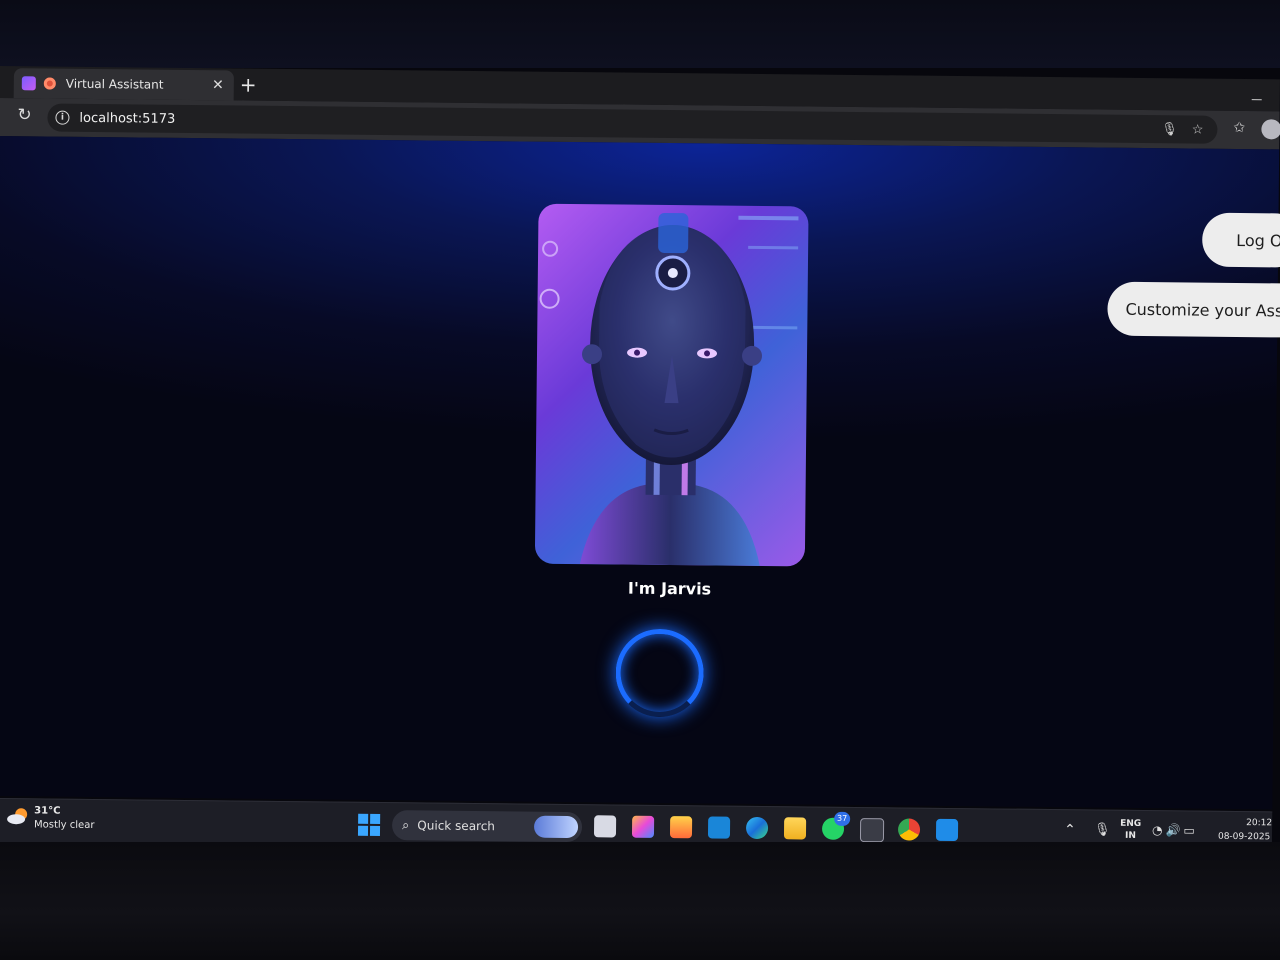  I want to click on tab-title: Virtual Assistant, so click(114, 84).